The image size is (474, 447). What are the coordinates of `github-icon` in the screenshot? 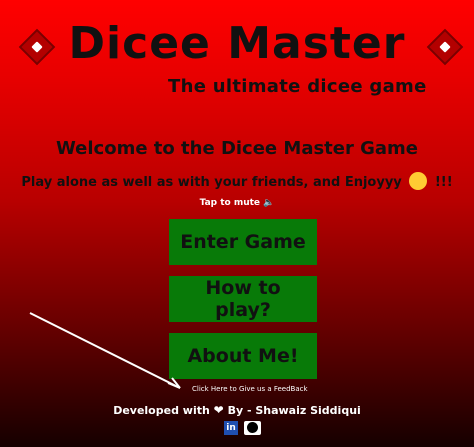 It's located at (252, 428).